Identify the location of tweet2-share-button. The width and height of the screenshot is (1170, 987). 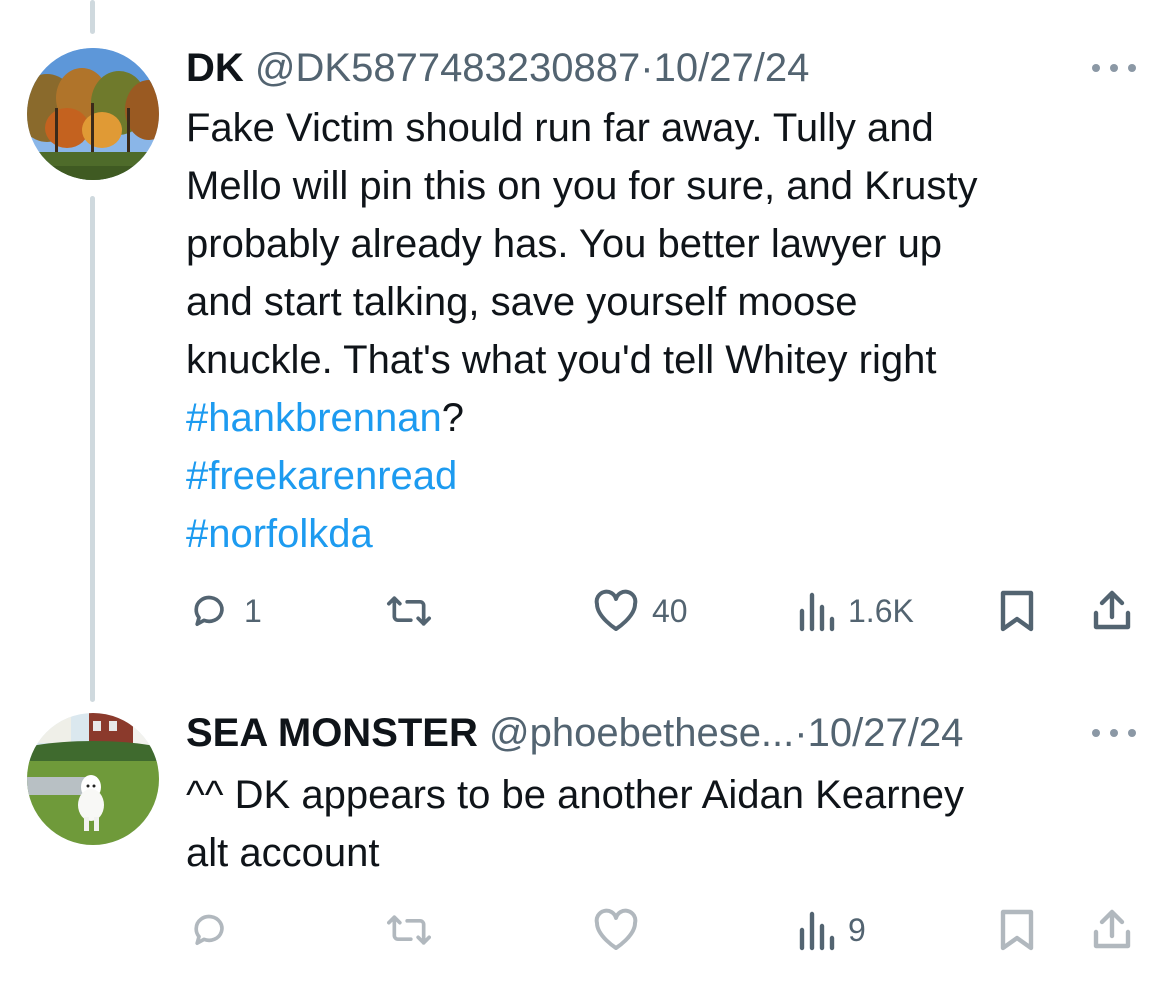
(1112, 930).